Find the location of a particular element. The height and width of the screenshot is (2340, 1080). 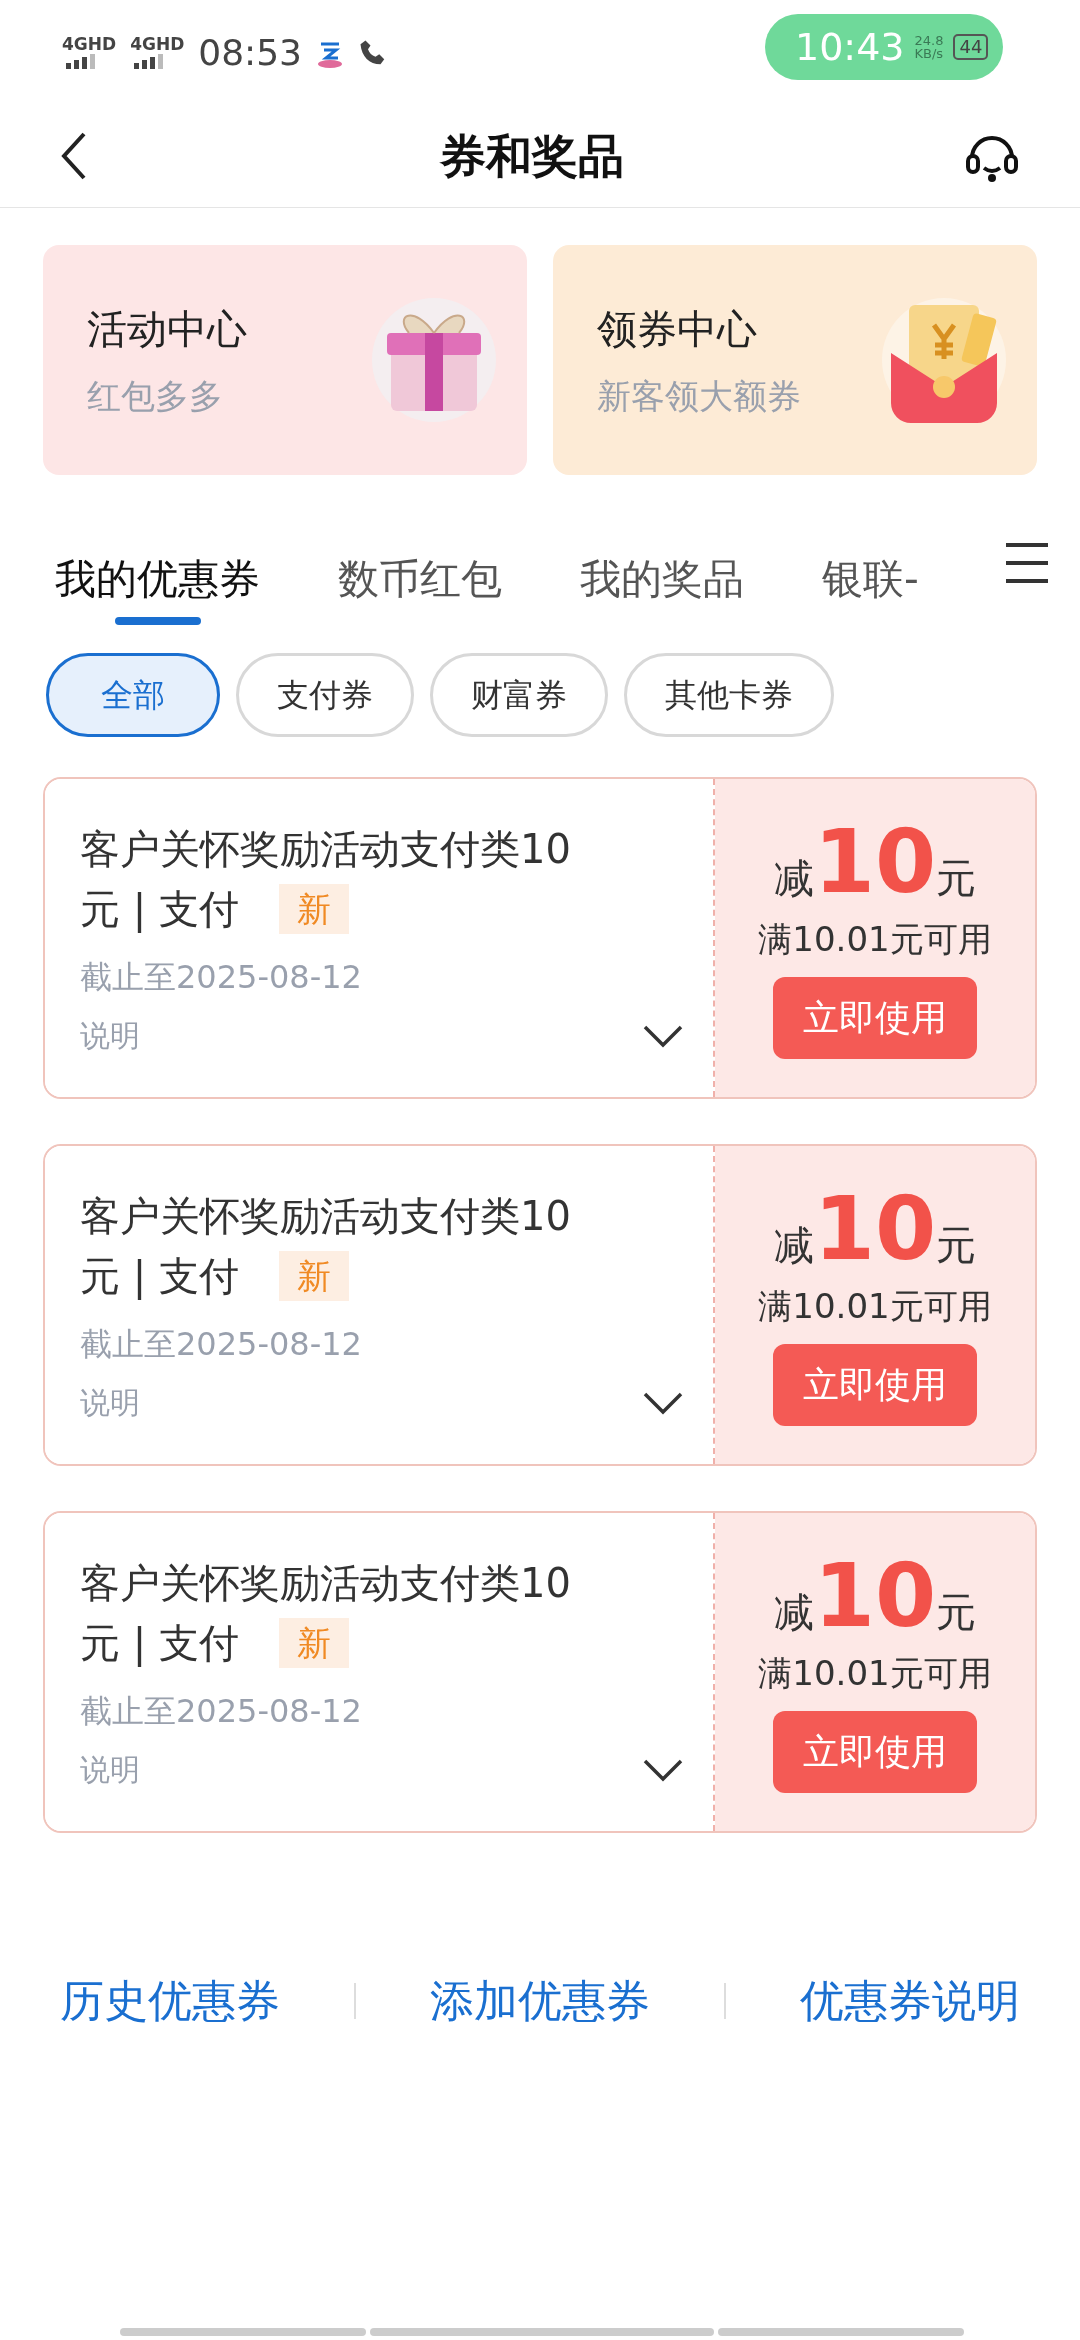

tab: 我的优惠券 is located at coordinates (157, 580).